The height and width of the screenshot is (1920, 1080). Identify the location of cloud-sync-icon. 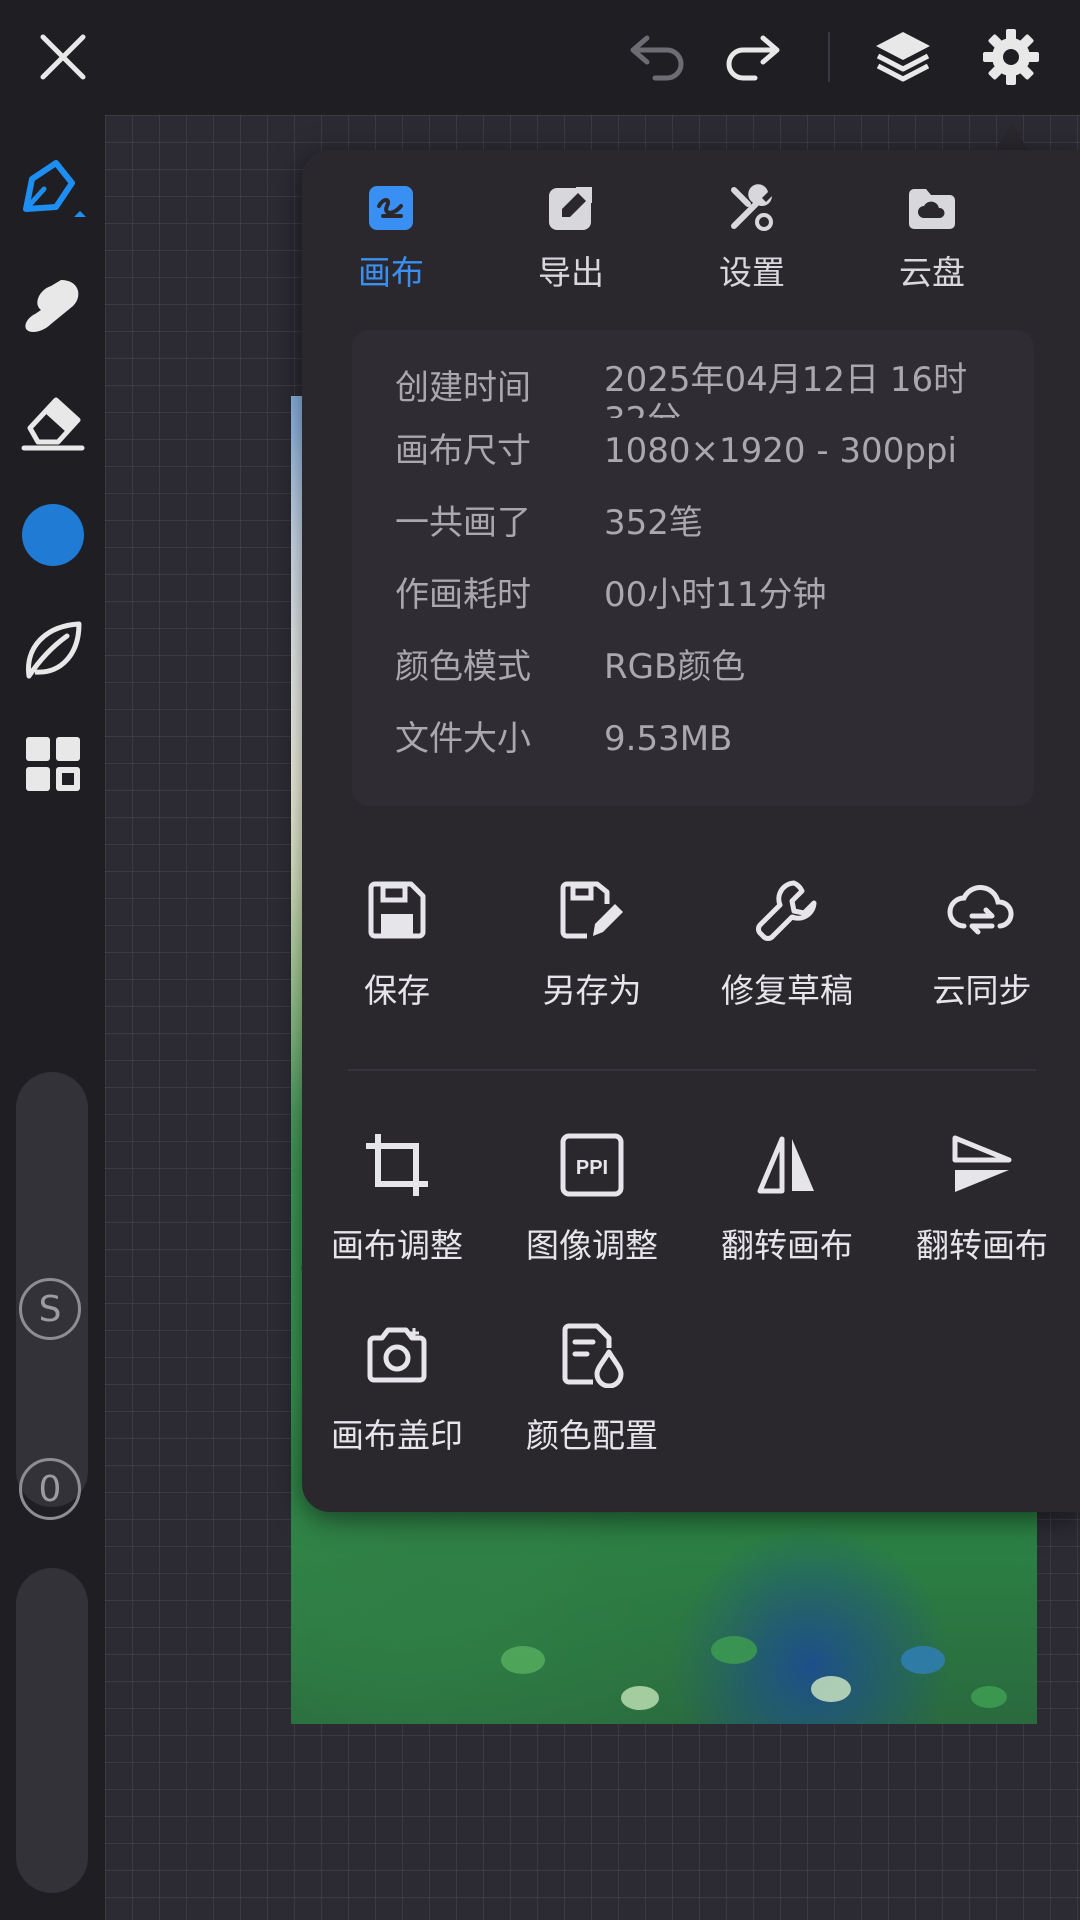
(982, 910).